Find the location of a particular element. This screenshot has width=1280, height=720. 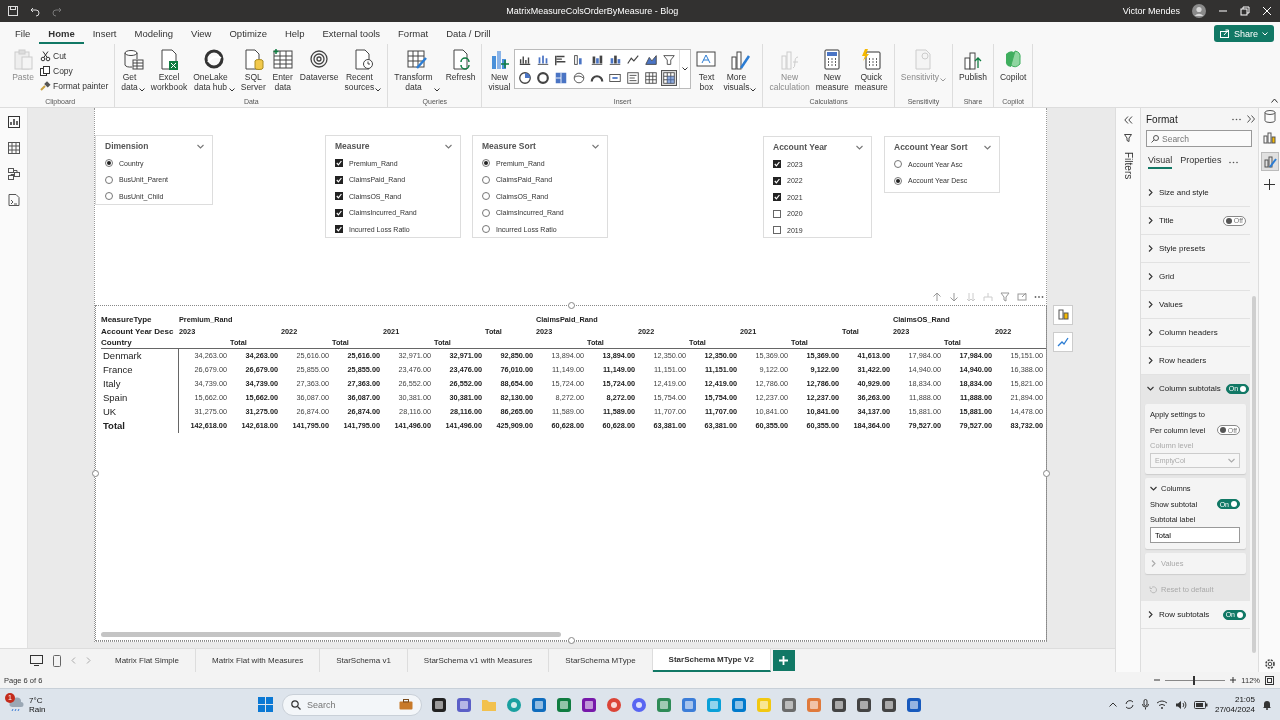

ribbon-button: Publish is located at coordinates (973, 65).